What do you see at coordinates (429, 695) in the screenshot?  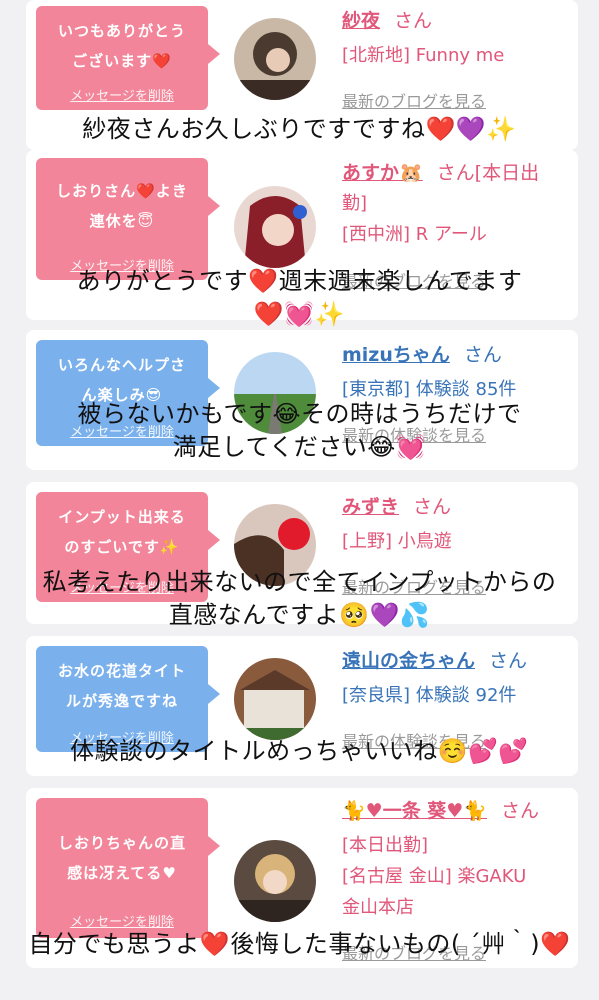 I see `user-meta: [奈良県] 体験談 92件` at bounding box center [429, 695].